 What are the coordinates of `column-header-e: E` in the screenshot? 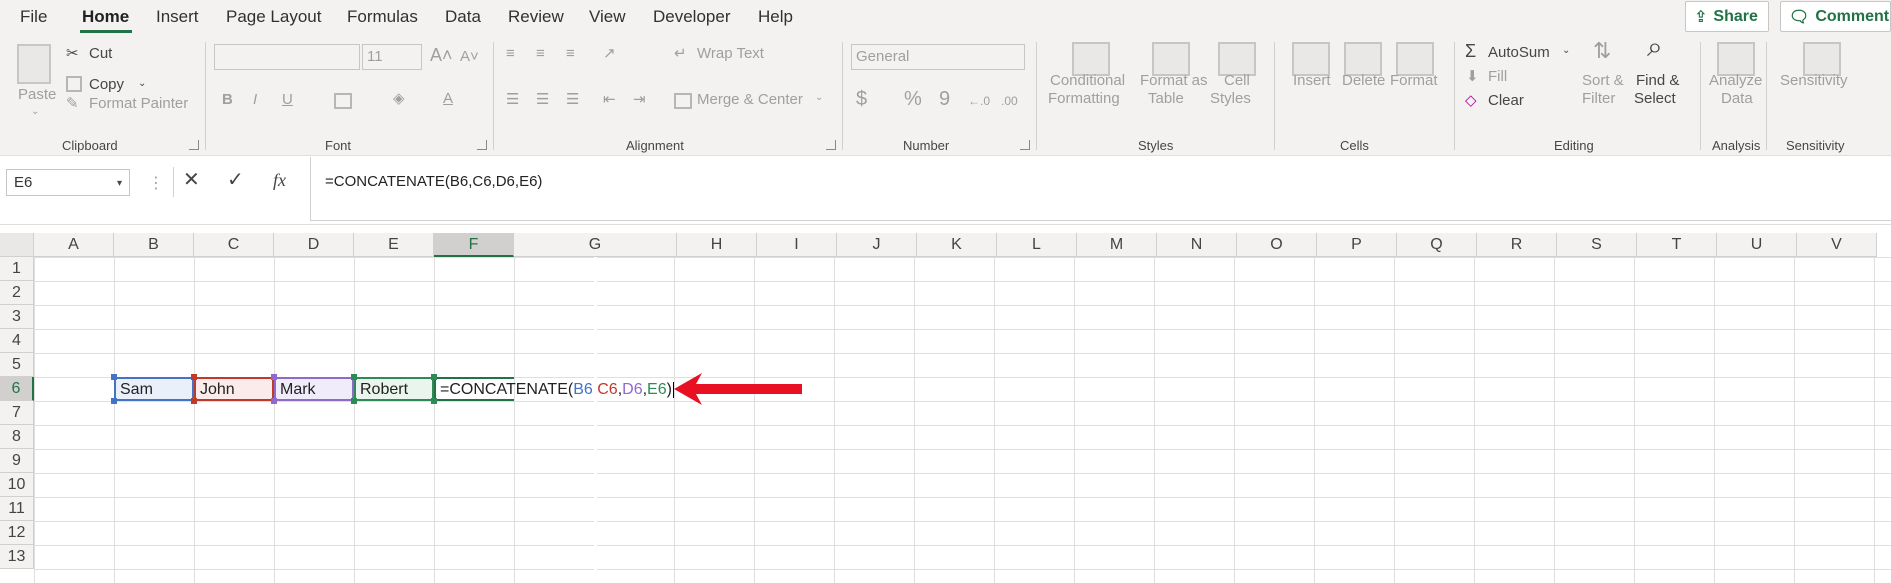 It's located at (394, 245).